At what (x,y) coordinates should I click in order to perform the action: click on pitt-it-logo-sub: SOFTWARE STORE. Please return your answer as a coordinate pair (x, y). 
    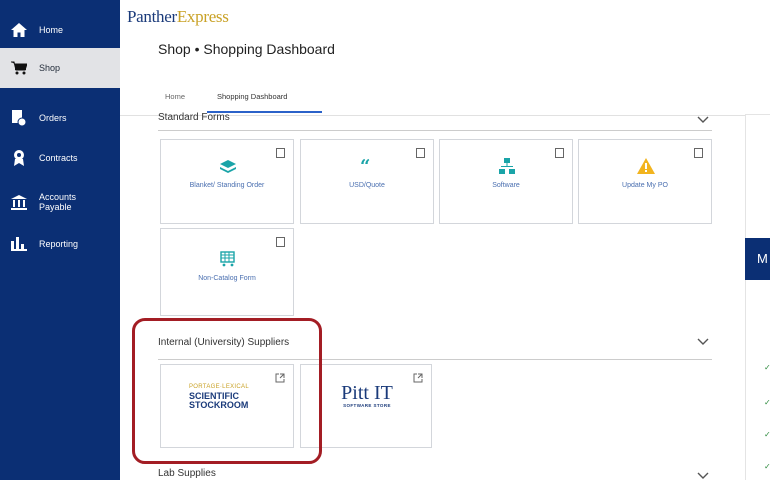
    Looking at the image, I should click on (367, 405).